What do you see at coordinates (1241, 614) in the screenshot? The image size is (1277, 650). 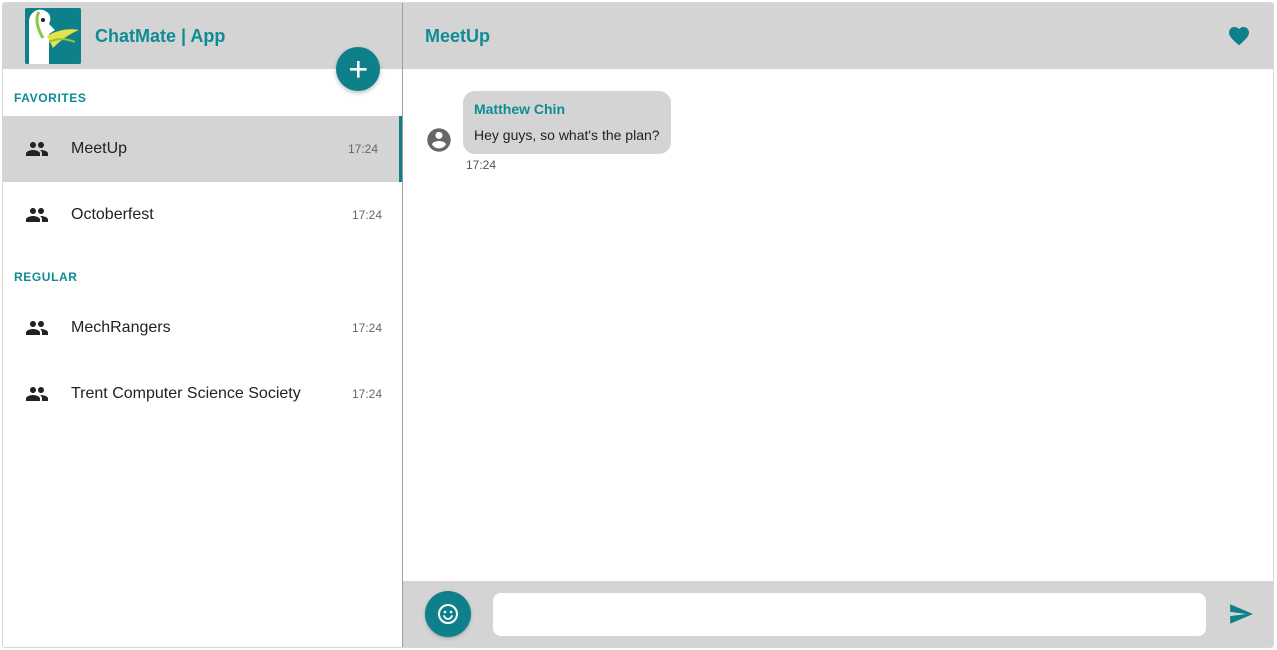 I see `send-icon` at bounding box center [1241, 614].